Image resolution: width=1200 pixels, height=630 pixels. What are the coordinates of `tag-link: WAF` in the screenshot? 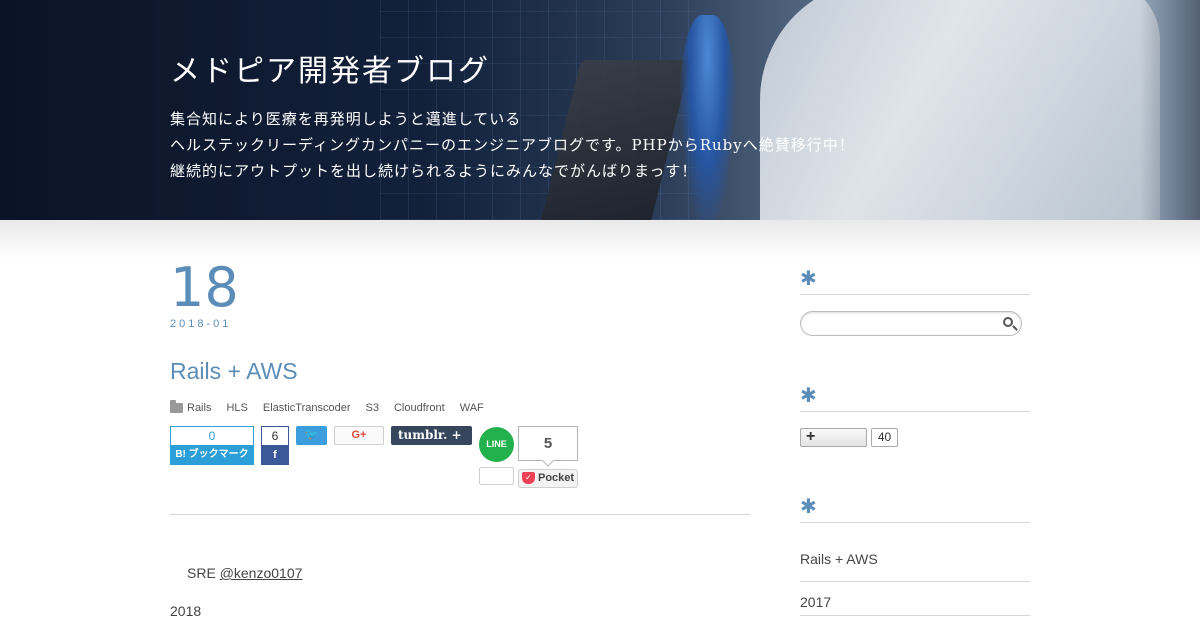 It's located at (472, 408).